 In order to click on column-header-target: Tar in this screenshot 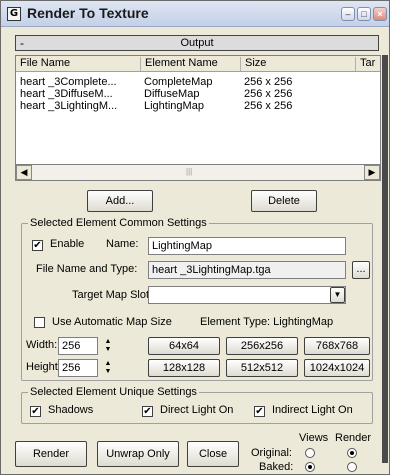, I will do `click(369, 64)`.